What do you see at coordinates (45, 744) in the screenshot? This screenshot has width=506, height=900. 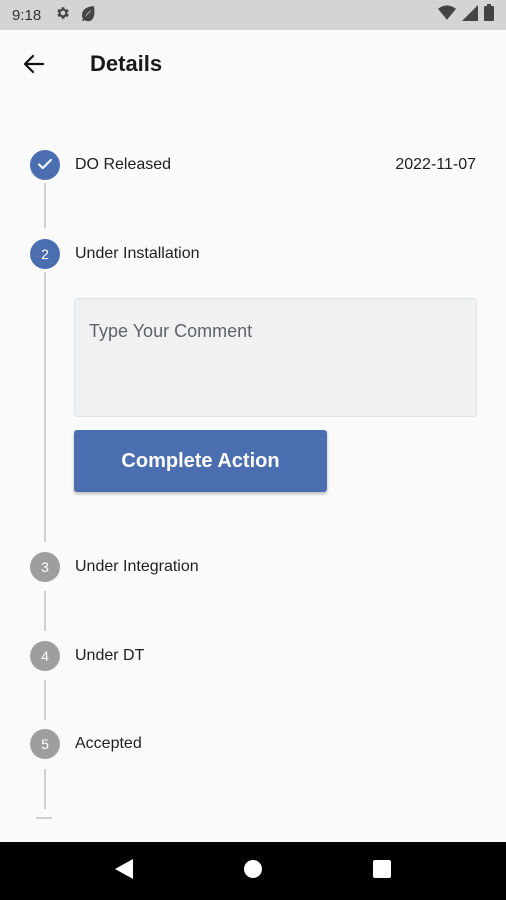 I see `step-circle: 5` at bounding box center [45, 744].